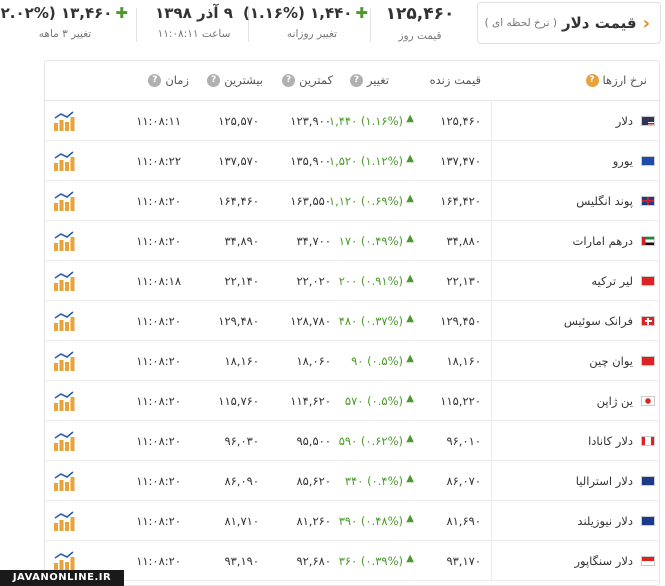 The width and height of the screenshot is (665, 586). What do you see at coordinates (575, 361) in the screenshot?
I see `currency-name-cell: یوان چین` at bounding box center [575, 361].